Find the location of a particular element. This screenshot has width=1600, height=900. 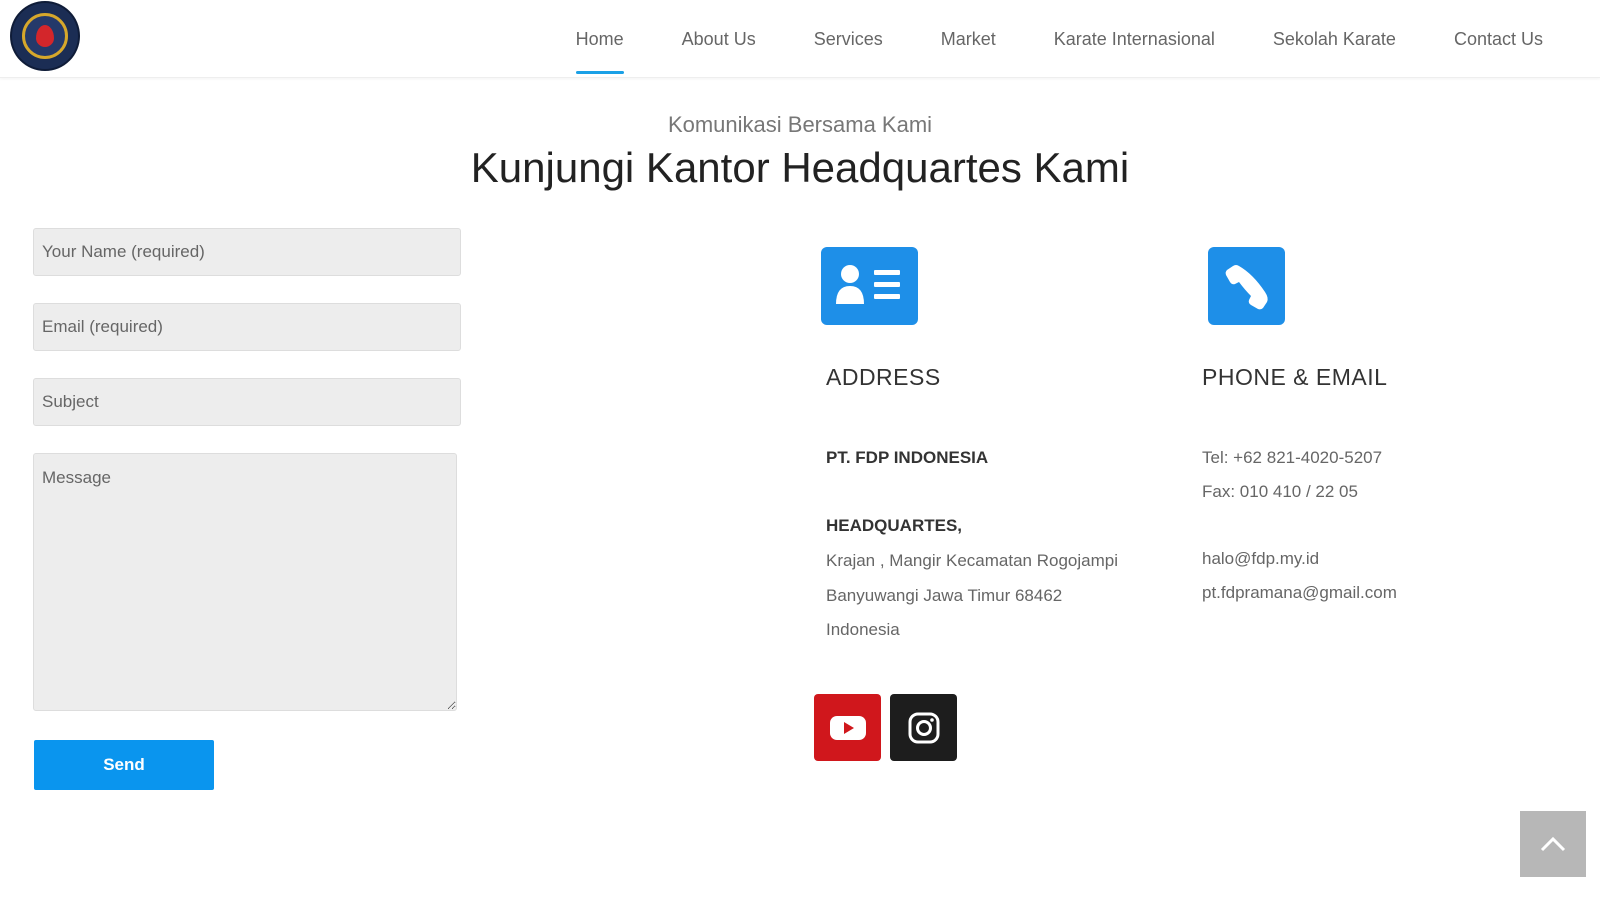

page-title: Kunjungi Kantor Headquartes Kami is located at coordinates (800, 167).